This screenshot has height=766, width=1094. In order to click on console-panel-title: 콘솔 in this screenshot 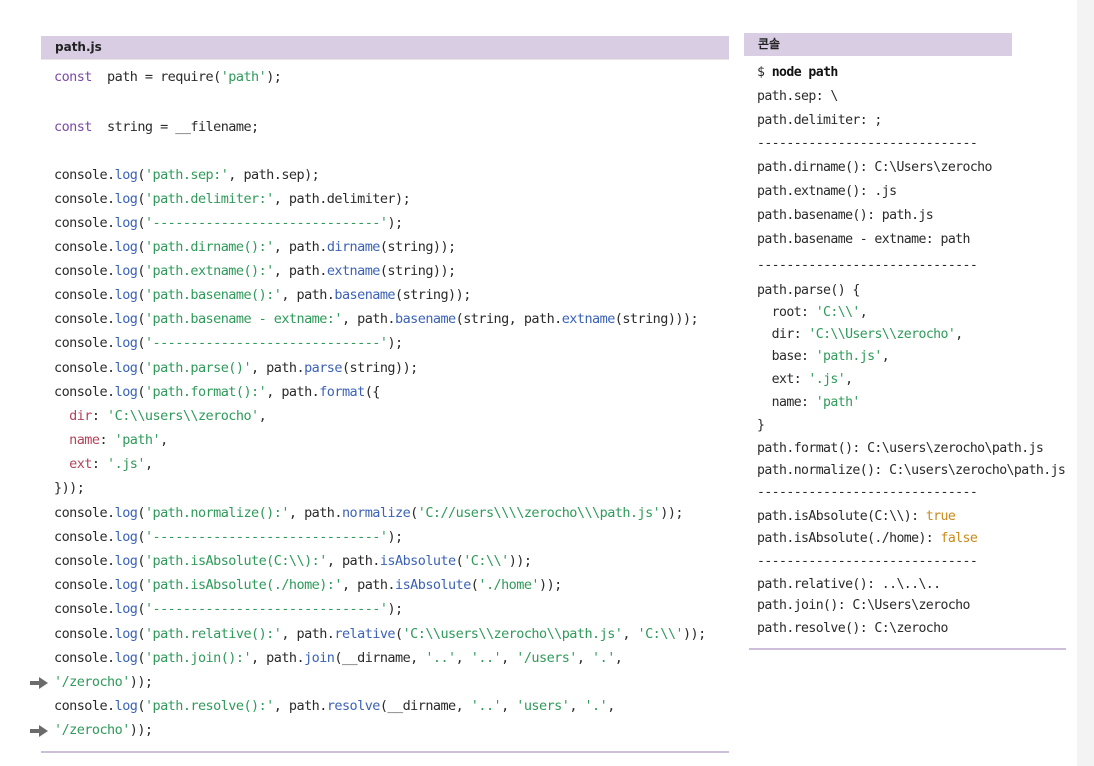, I will do `click(878, 44)`.